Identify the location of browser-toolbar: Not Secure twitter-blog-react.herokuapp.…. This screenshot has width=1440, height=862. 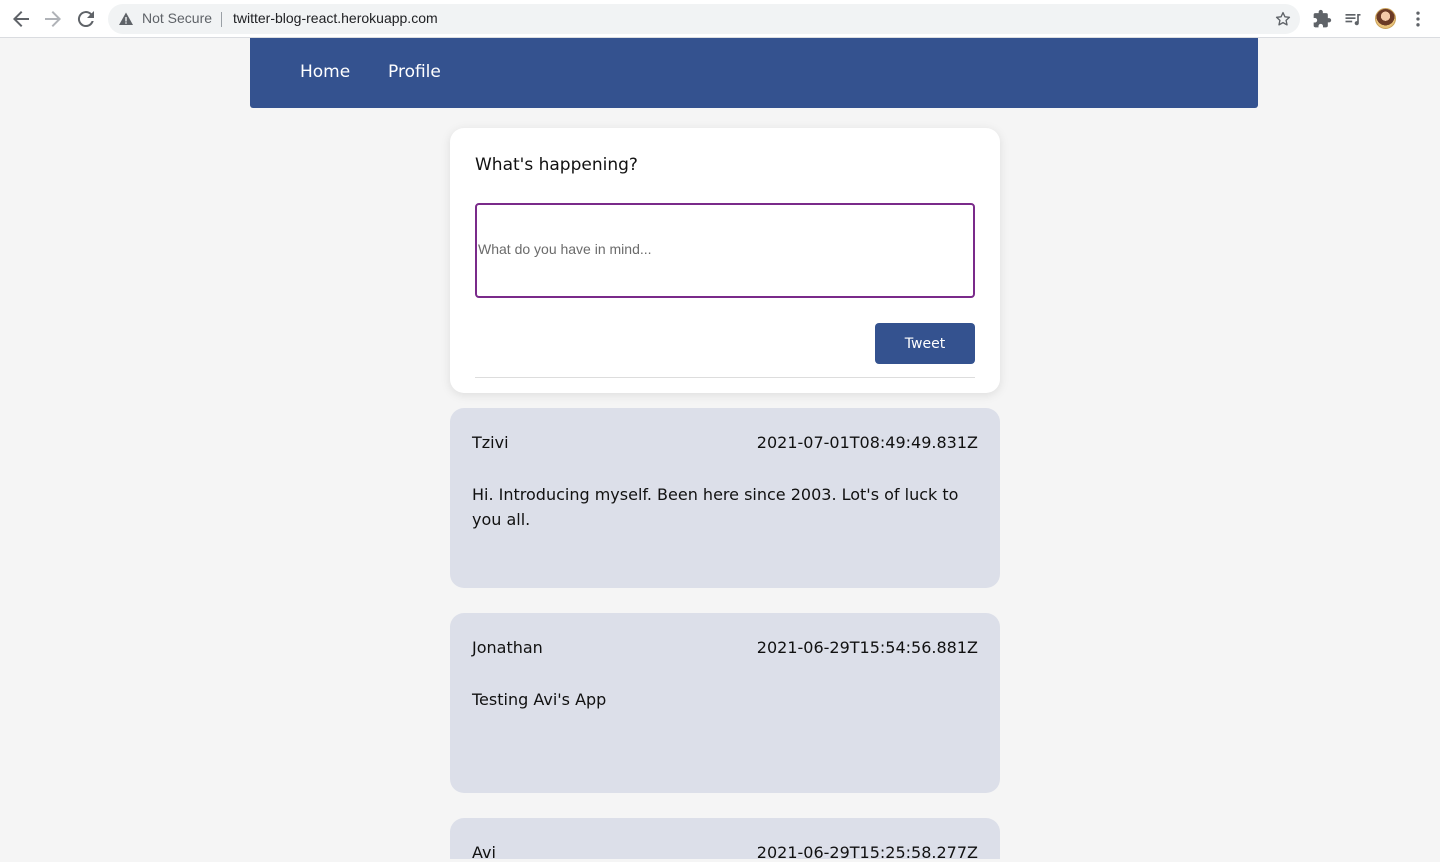
(720, 19).